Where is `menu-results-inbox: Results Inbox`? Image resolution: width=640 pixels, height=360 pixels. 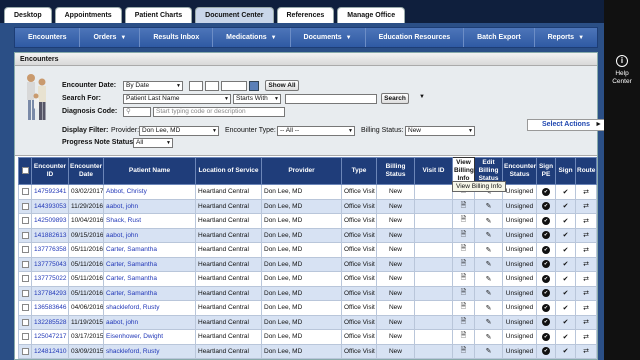 menu-results-inbox: Results Inbox is located at coordinates (177, 37).